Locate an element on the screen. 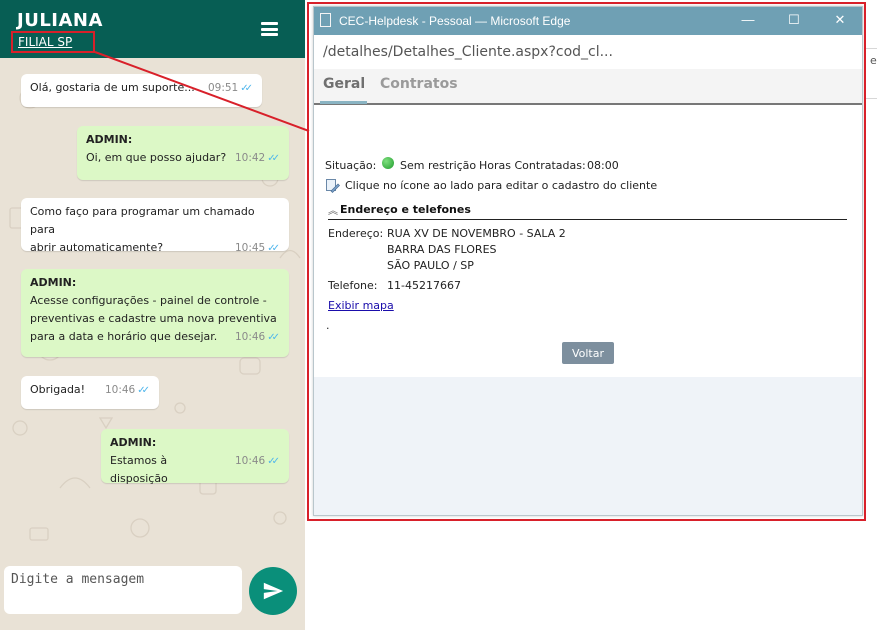  background-page: e is located at coordinates (871, 70).